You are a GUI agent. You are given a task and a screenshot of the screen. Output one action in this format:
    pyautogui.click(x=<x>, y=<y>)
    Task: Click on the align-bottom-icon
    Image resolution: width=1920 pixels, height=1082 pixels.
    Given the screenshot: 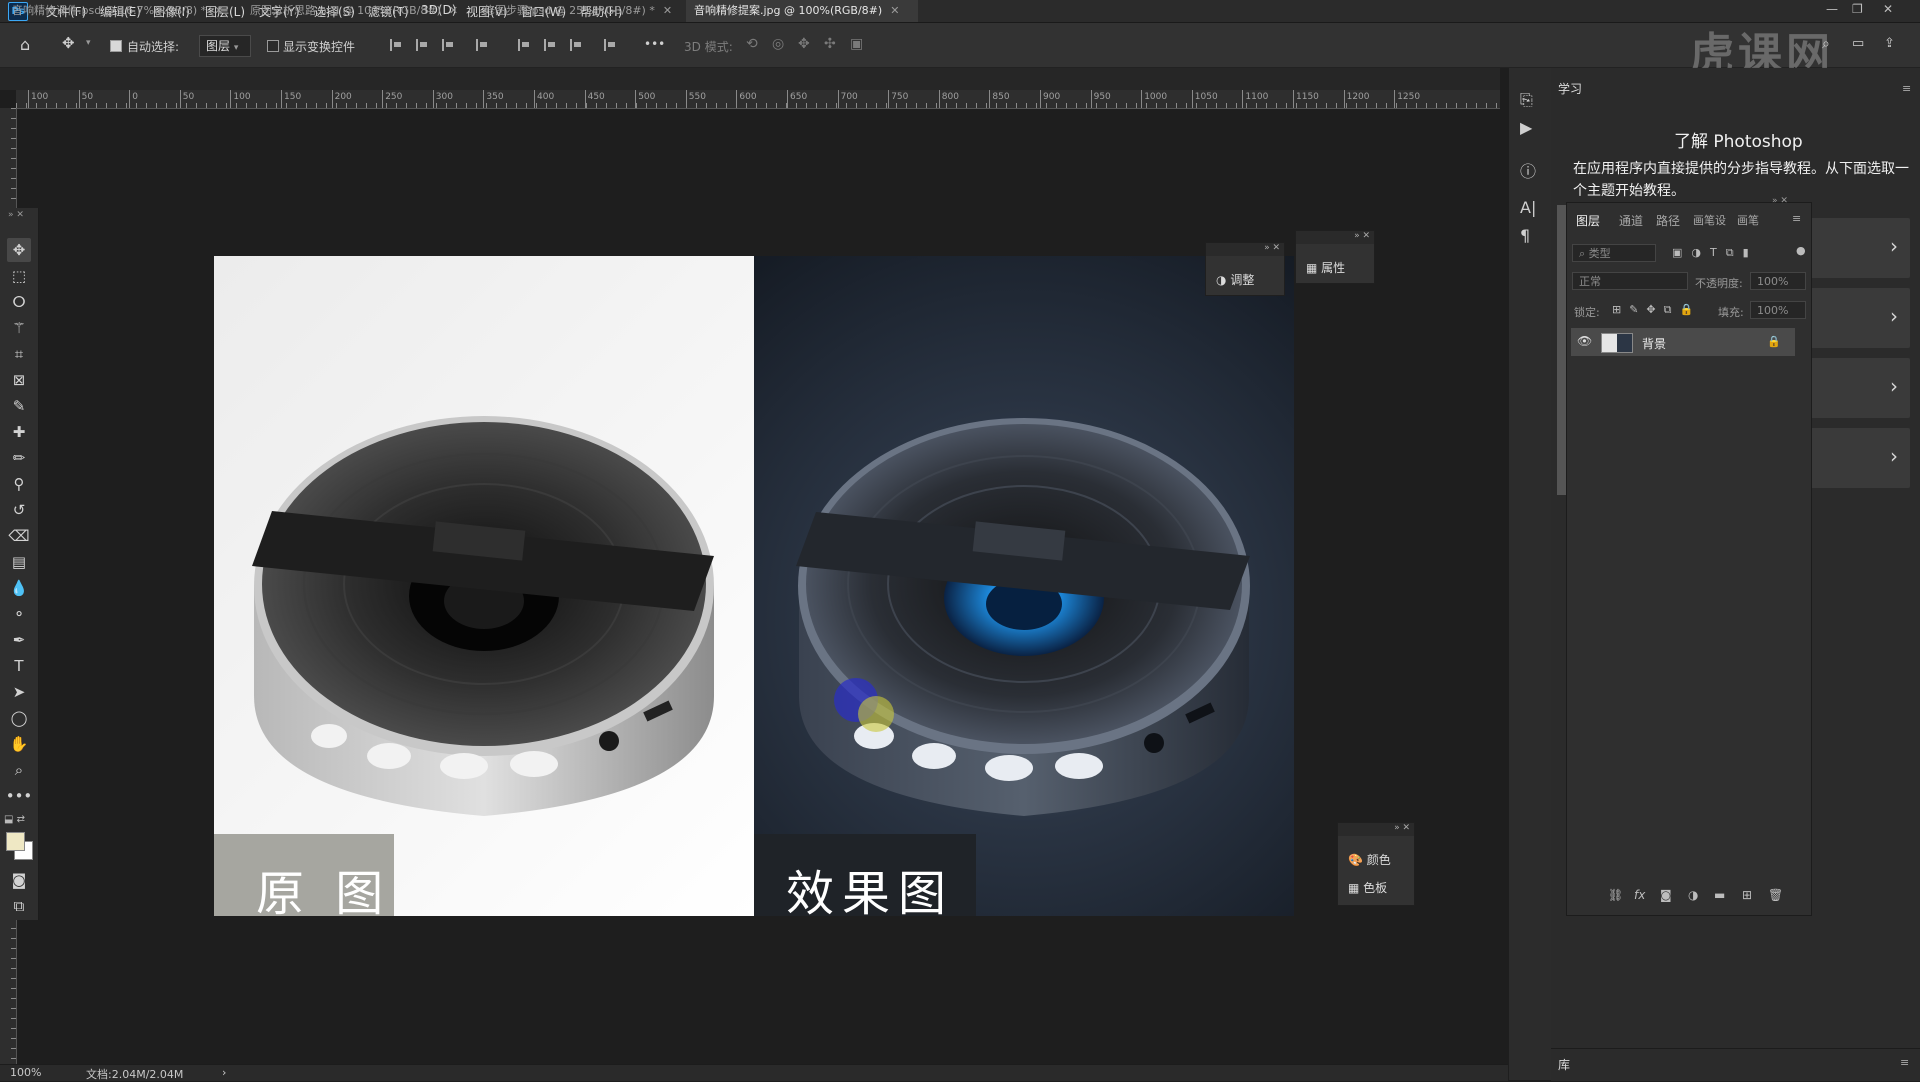 What is the action you would take?
    pyautogui.click(x=576, y=45)
    